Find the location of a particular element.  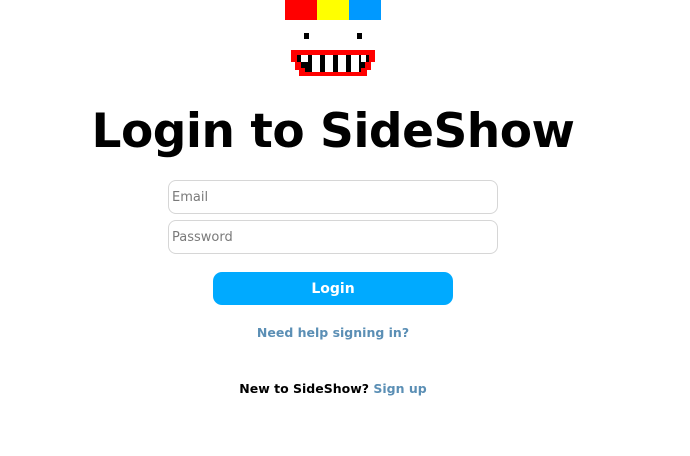

logo-hat-blue-block is located at coordinates (365, 10).